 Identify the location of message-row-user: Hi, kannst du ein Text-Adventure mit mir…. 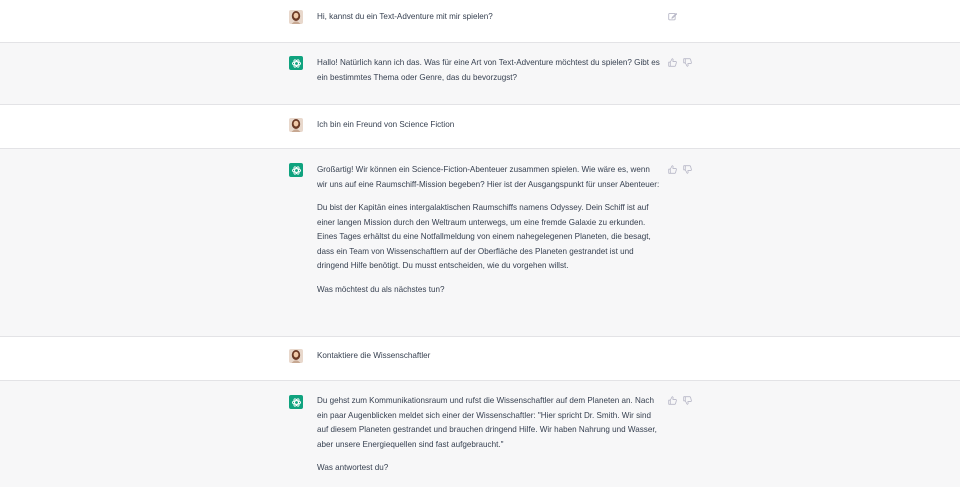
(480, 21).